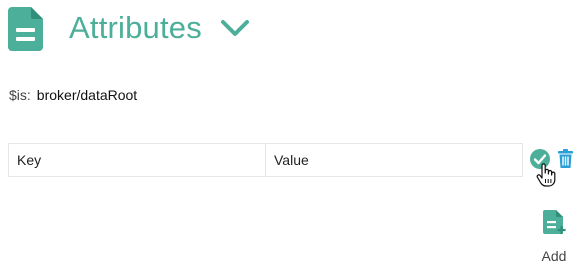 The image size is (573, 268). What do you see at coordinates (554, 256) in the screenshot?
I see `add-label: Add` at bounding box center [554, 256].